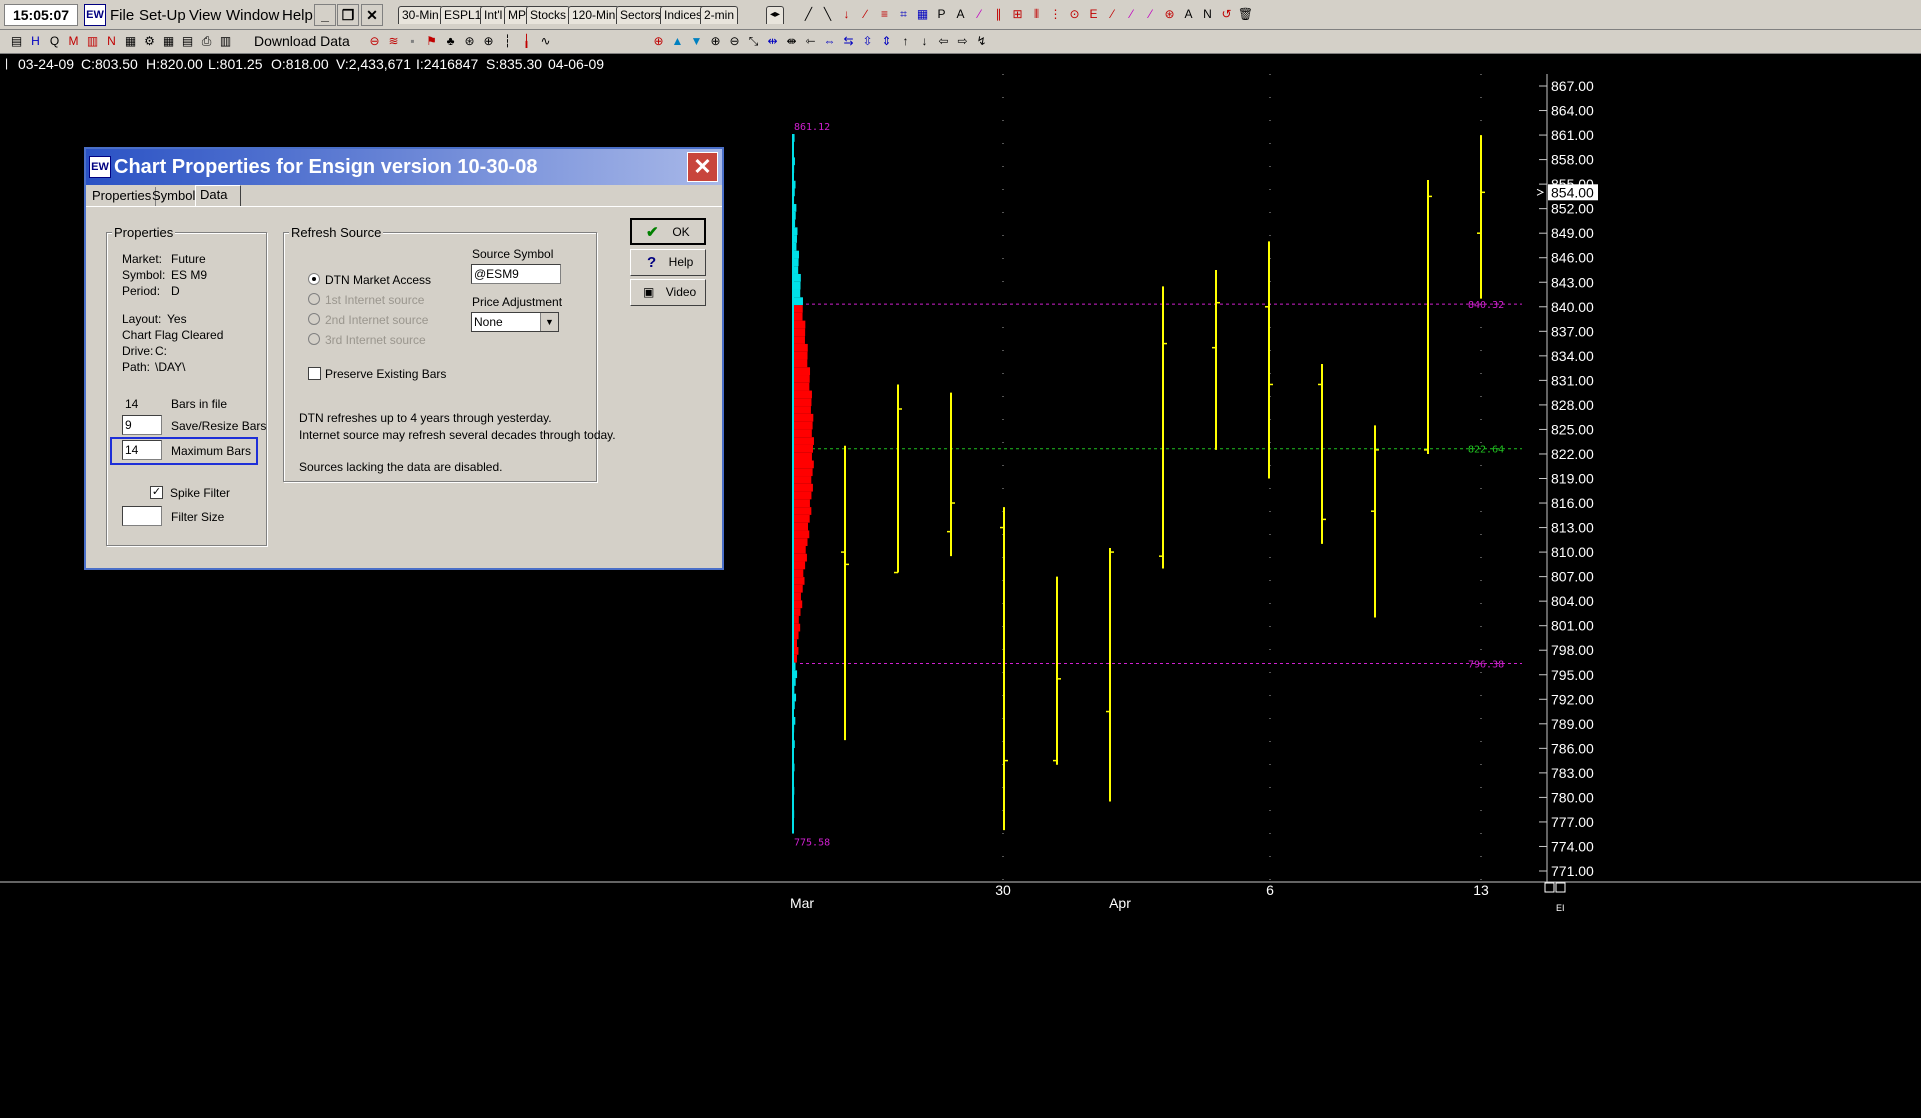 Image resolution: width=1921 pixels, height=1118 pixels. Describe the element at coordinates (962, 41) in the screenshot. I see `tool-chart-16-icon: ⇨` at that location.